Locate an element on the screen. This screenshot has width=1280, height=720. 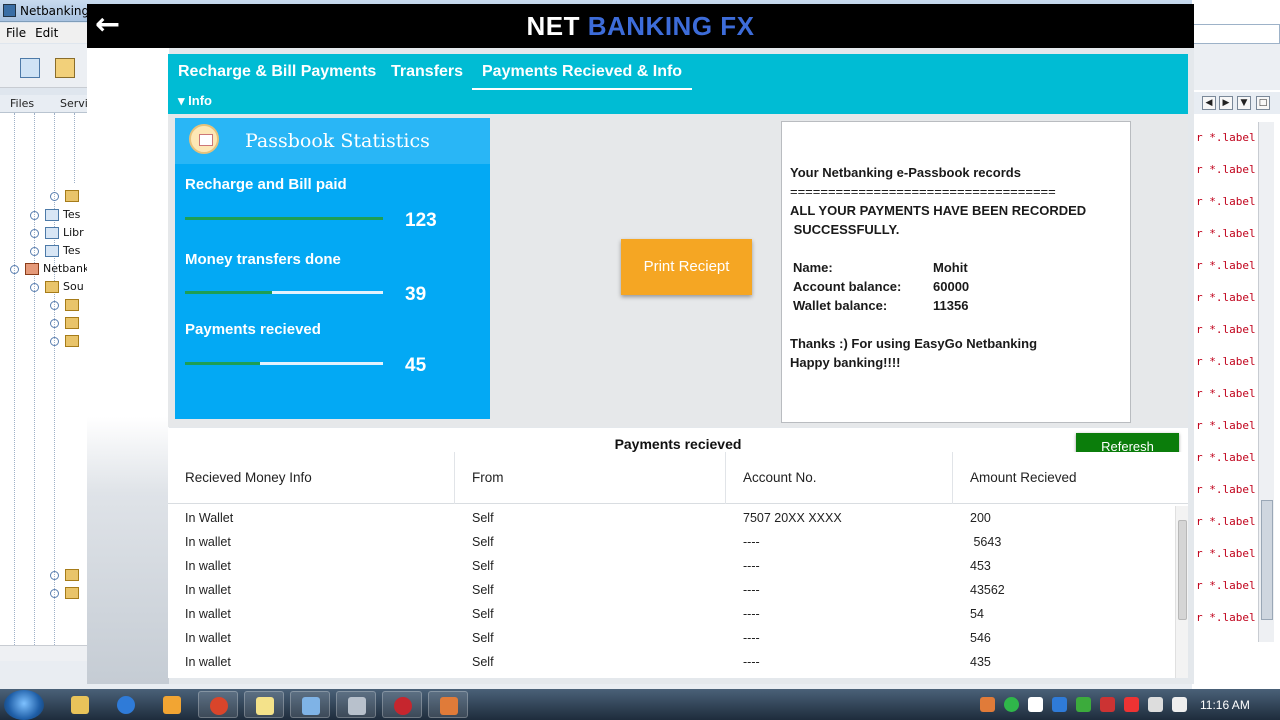
tab-transfers: Transfers is located at coordinates (427, 72).